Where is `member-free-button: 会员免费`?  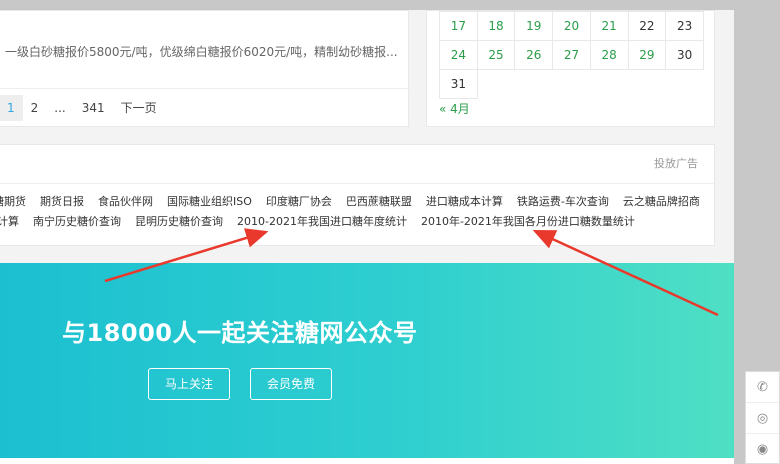
member-free-button: 会员免费 is located at coordinates (291, 384).